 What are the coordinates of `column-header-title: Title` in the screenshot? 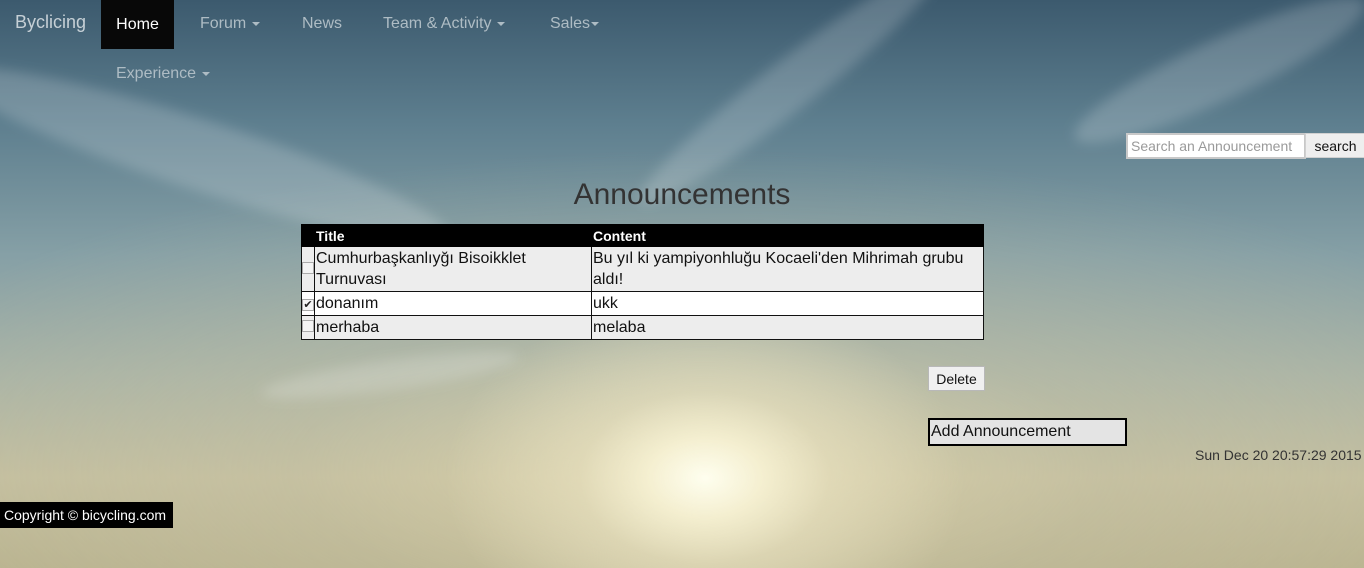 It's located at (453, 235).